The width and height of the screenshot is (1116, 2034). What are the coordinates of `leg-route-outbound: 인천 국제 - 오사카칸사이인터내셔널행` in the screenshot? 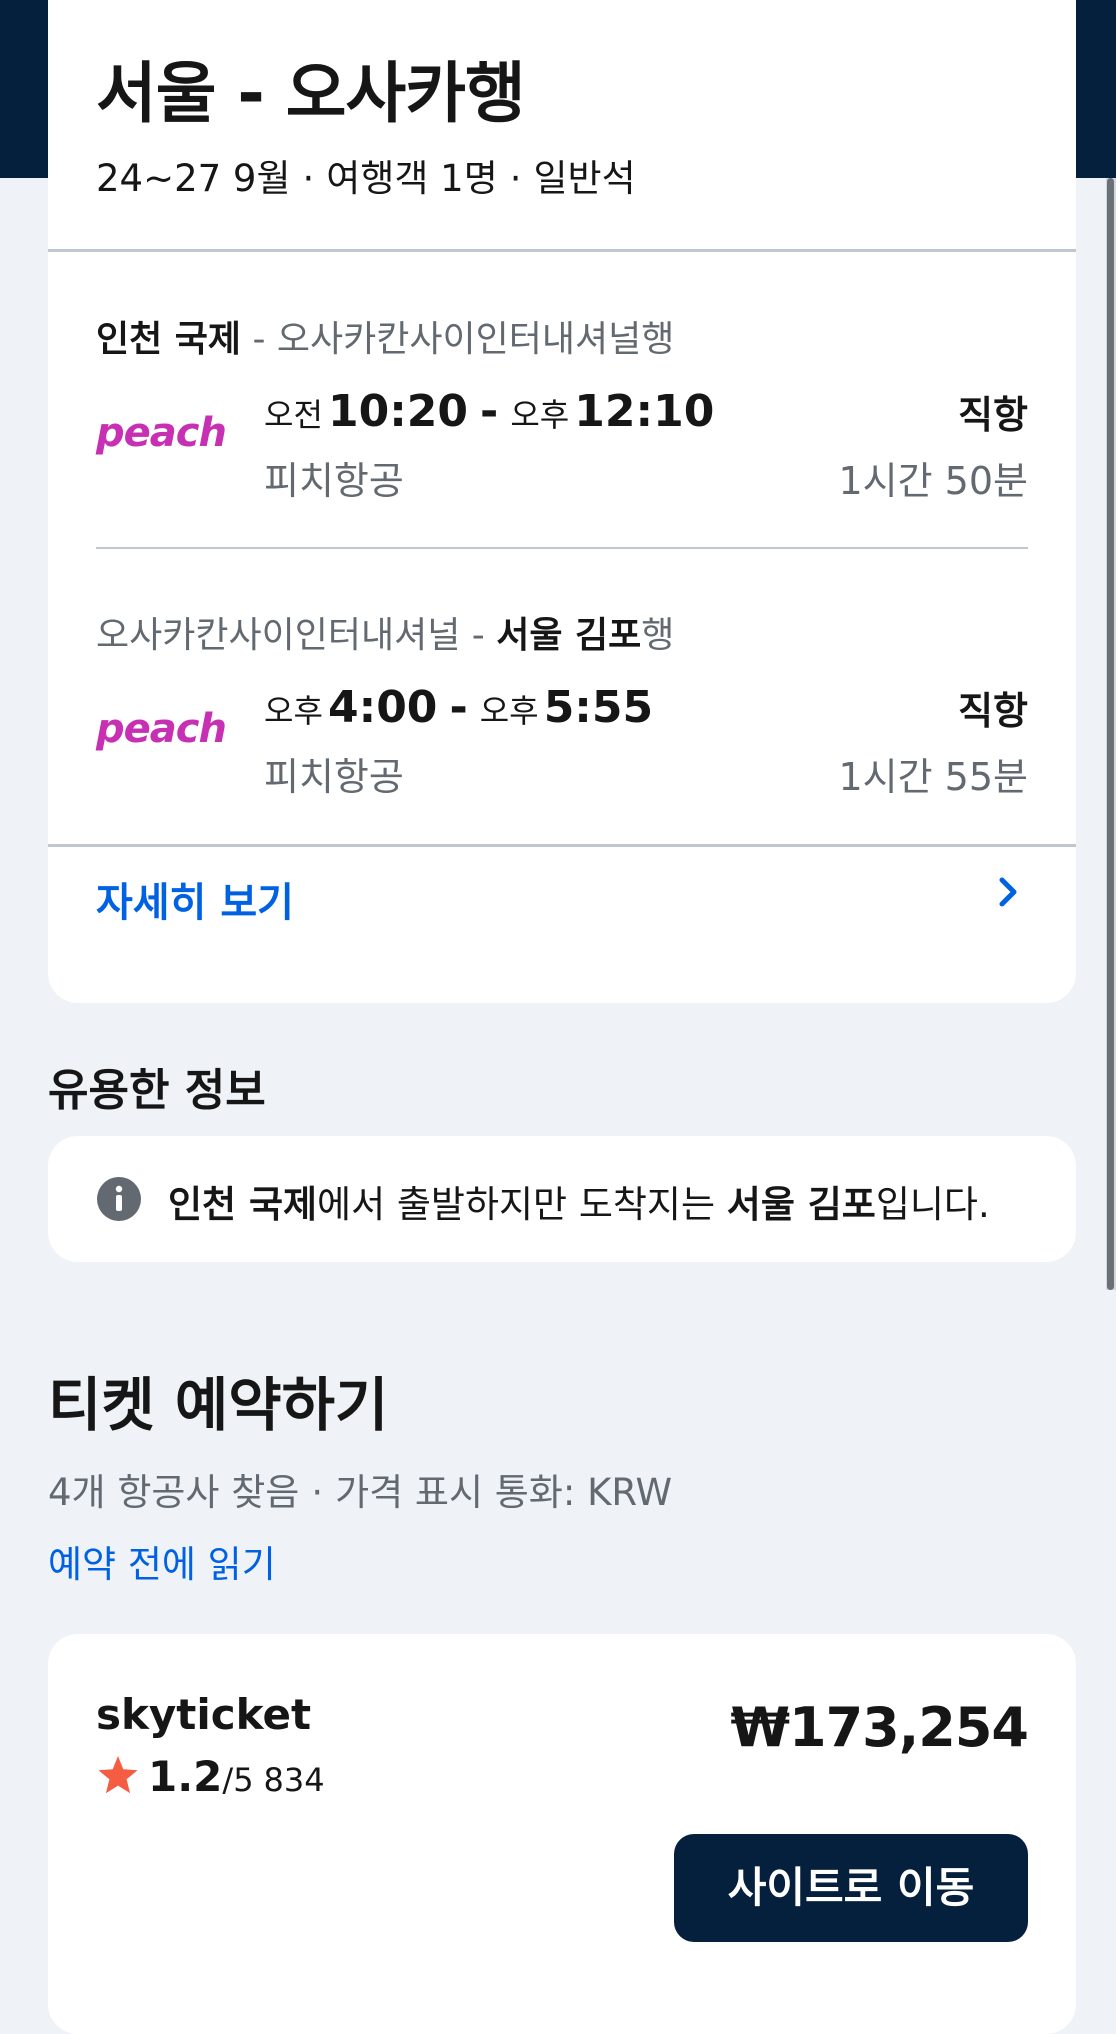 It's located at (385, 336).